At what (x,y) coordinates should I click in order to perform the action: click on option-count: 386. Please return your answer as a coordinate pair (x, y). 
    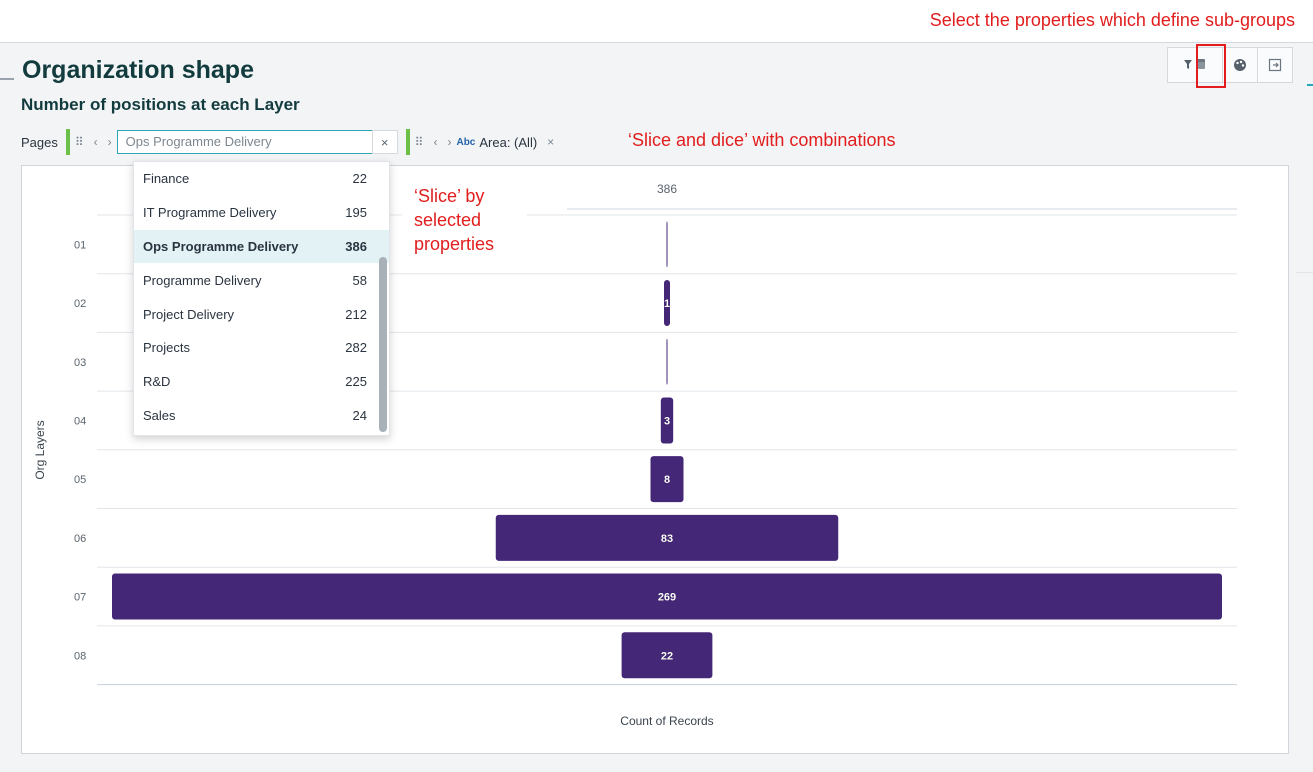
    Looking at the image, I should click on (356, 246).